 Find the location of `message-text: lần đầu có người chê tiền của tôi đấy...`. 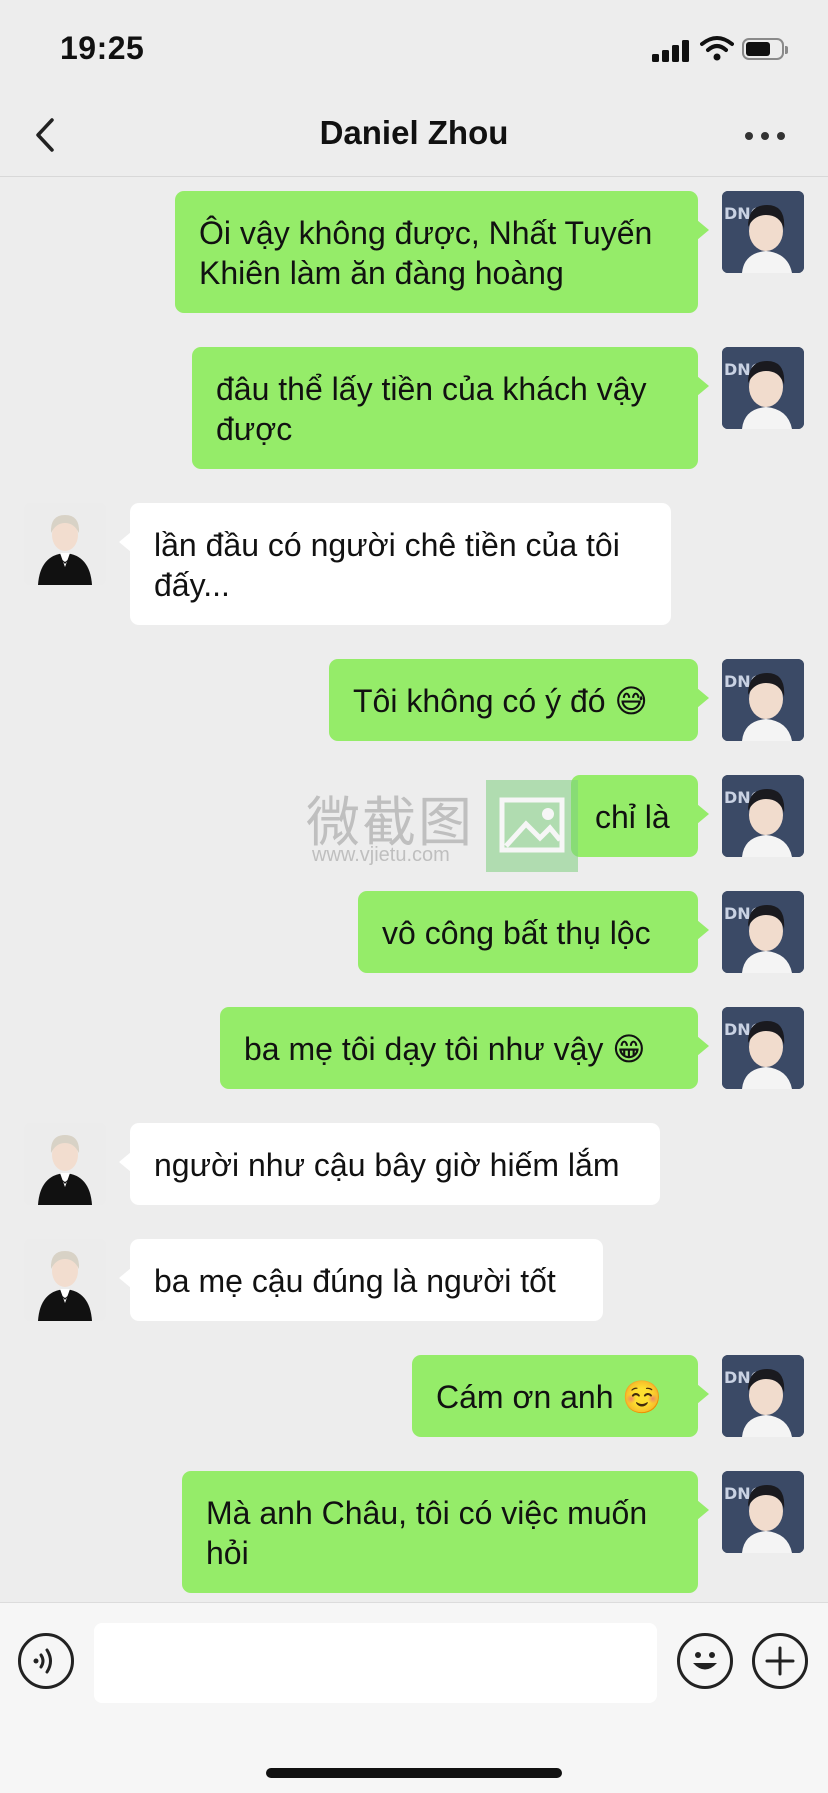

message-text: lần đầu có người chê tiền của tôi đấy... is located at coordinates (387, 565).